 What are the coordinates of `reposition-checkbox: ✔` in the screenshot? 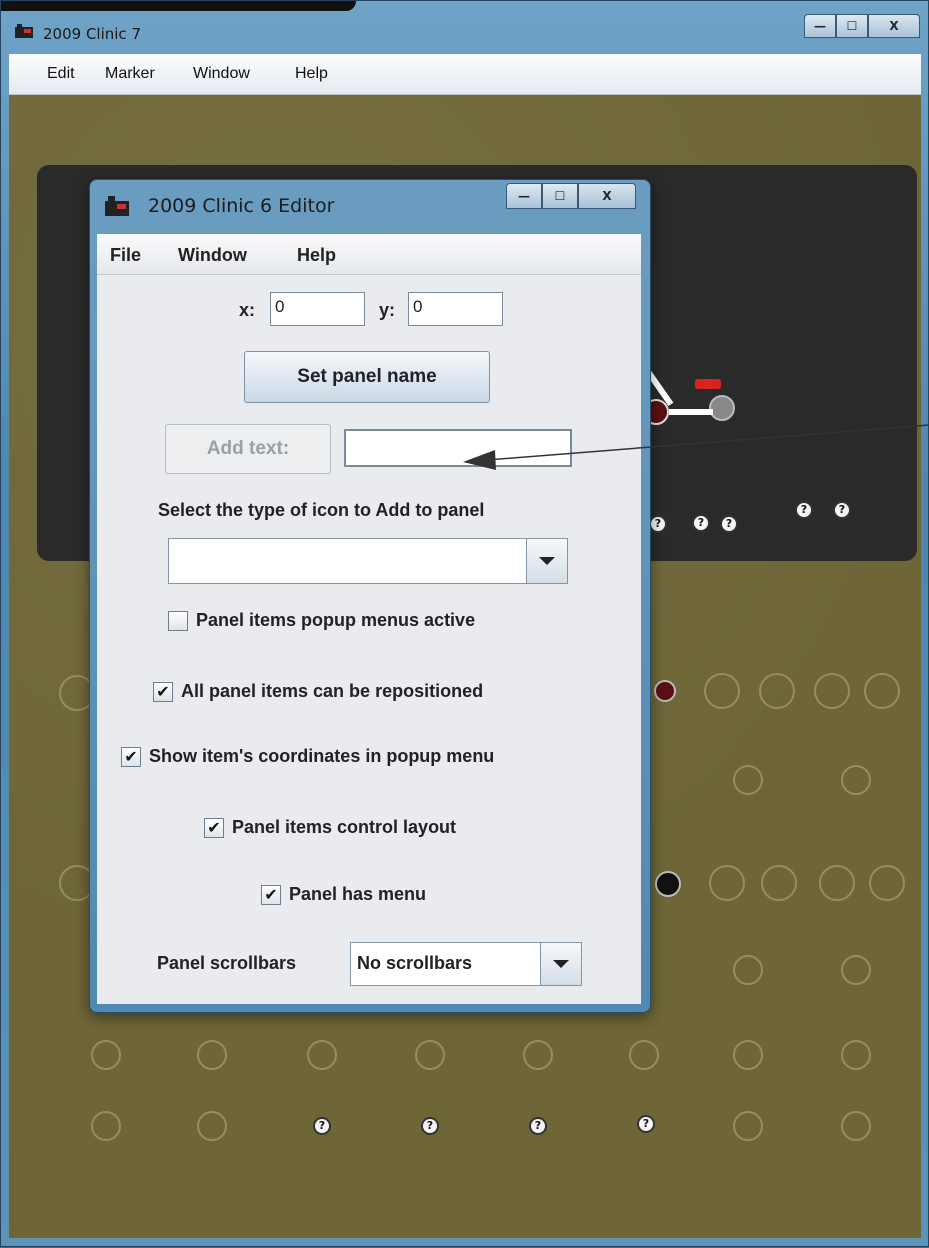 It's located at (163, 691).